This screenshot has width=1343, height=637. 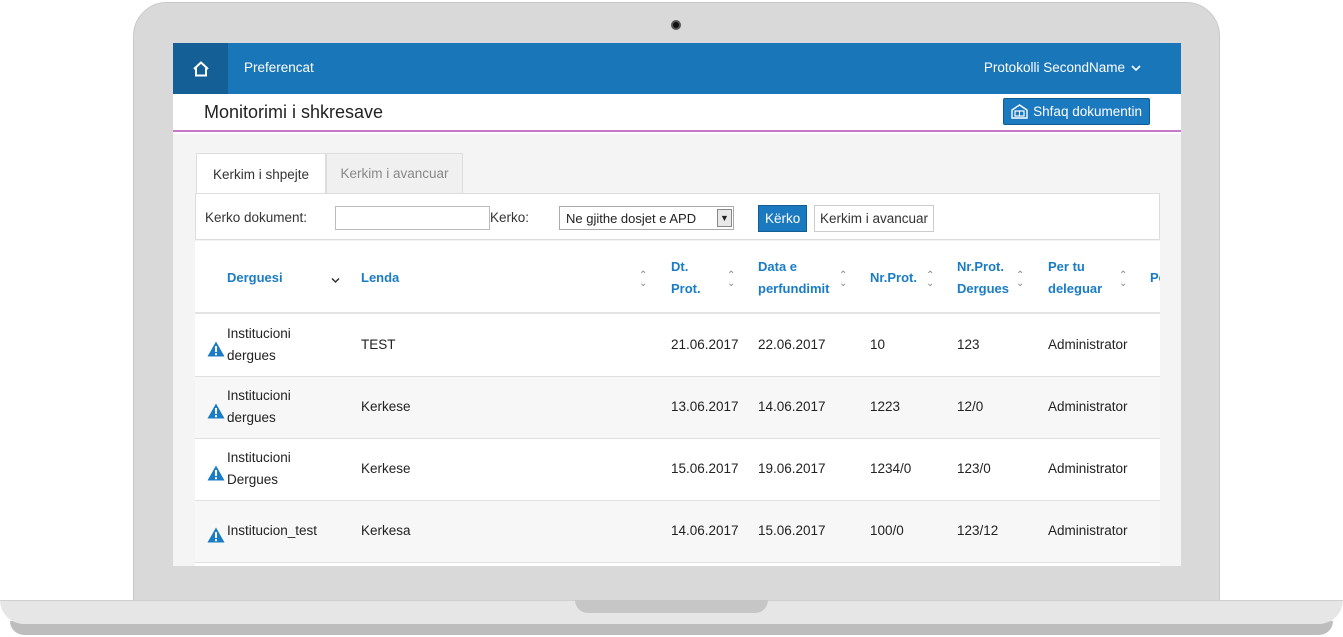 What do you see at coordinates (980, 266) in the screenshot?
I see `column-header-sender-protocol-line1: Nr.Prot.` at bounding box center [980, 266].